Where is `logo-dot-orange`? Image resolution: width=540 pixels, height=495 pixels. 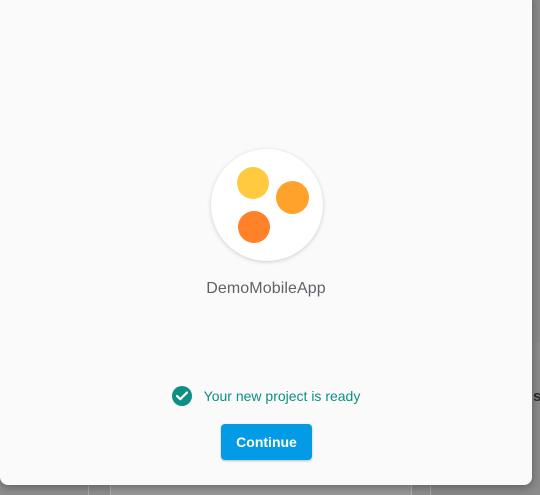
logo-dot-orange is located at coordinates (254, 227).